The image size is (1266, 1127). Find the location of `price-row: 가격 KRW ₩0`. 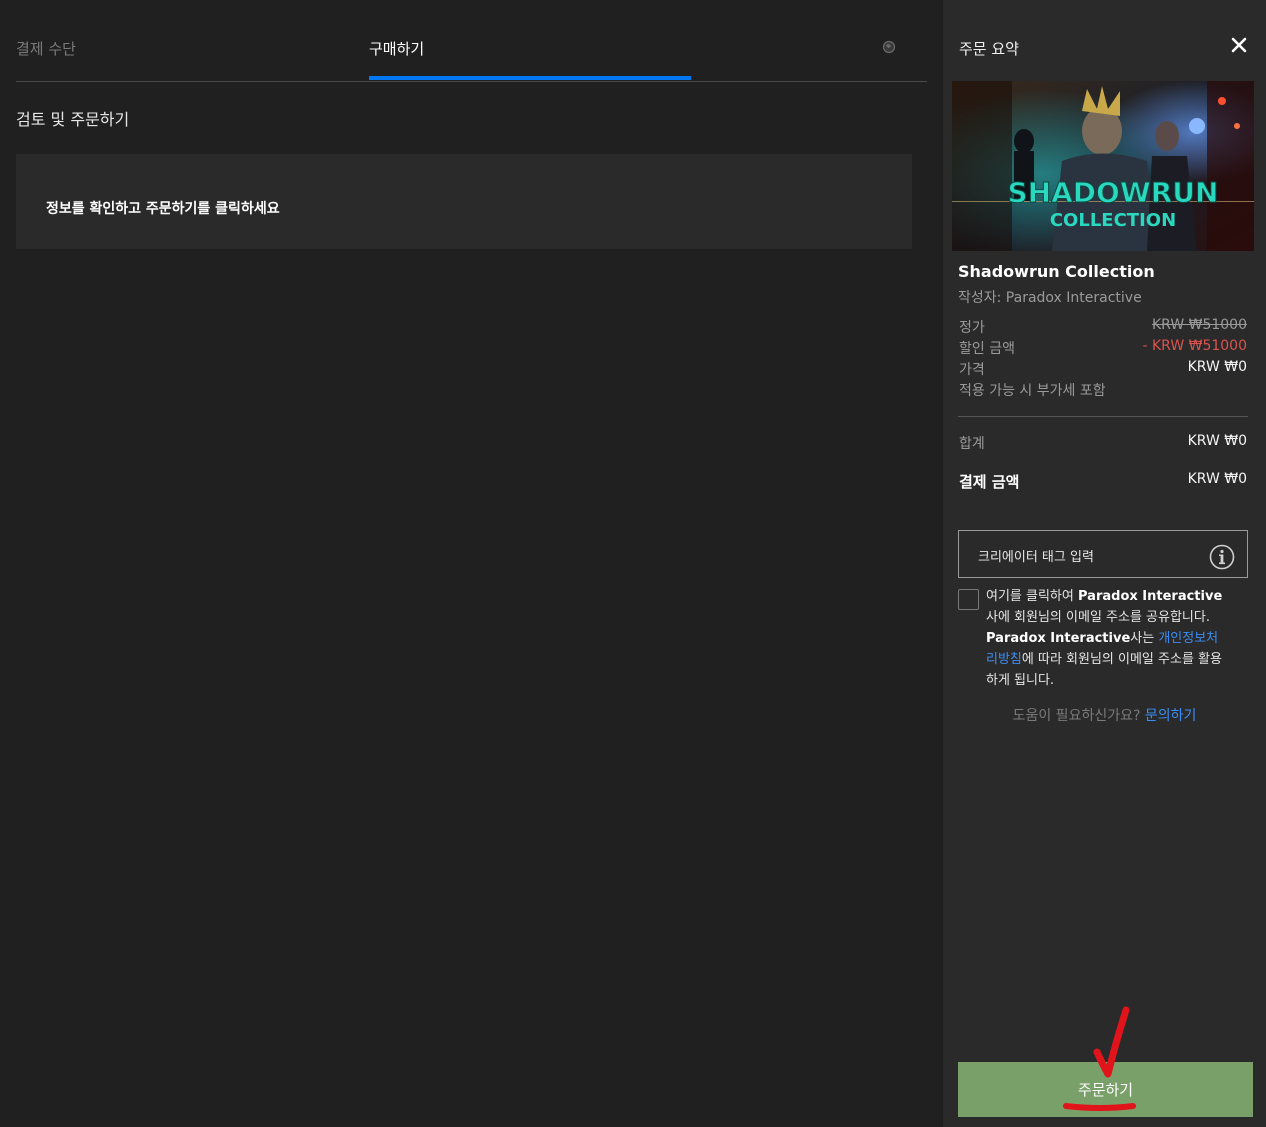

price-row: 가격 KRW ₩0 is located at coordinates (1103, 369).